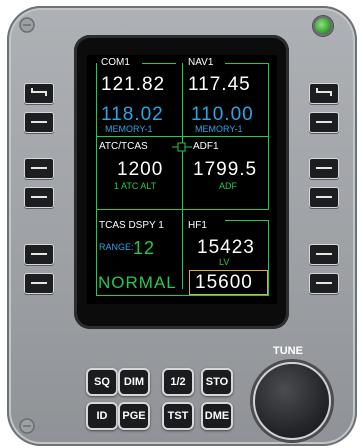 The width and height of the screenshot is (363, 448). What do you see at coordinates (268, 173) in the screenshot?
I see `adf-frame-right` at bounding box center [268, 173].